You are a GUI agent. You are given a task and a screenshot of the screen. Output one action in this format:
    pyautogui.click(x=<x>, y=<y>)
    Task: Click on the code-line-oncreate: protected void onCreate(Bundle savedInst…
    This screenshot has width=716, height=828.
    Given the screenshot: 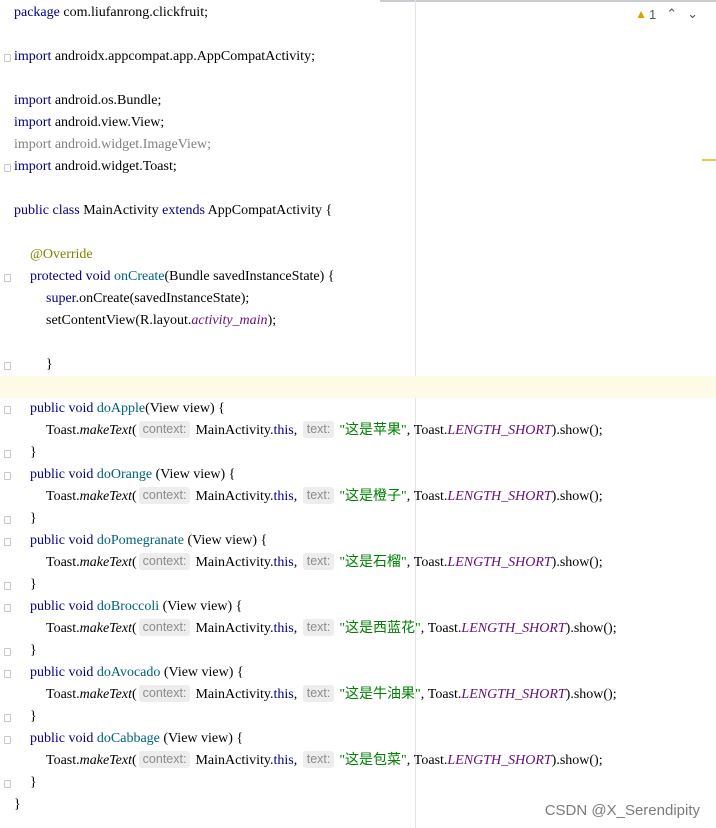 What is the action you would take?
    pyautogui.click(x=182, y=277)
    